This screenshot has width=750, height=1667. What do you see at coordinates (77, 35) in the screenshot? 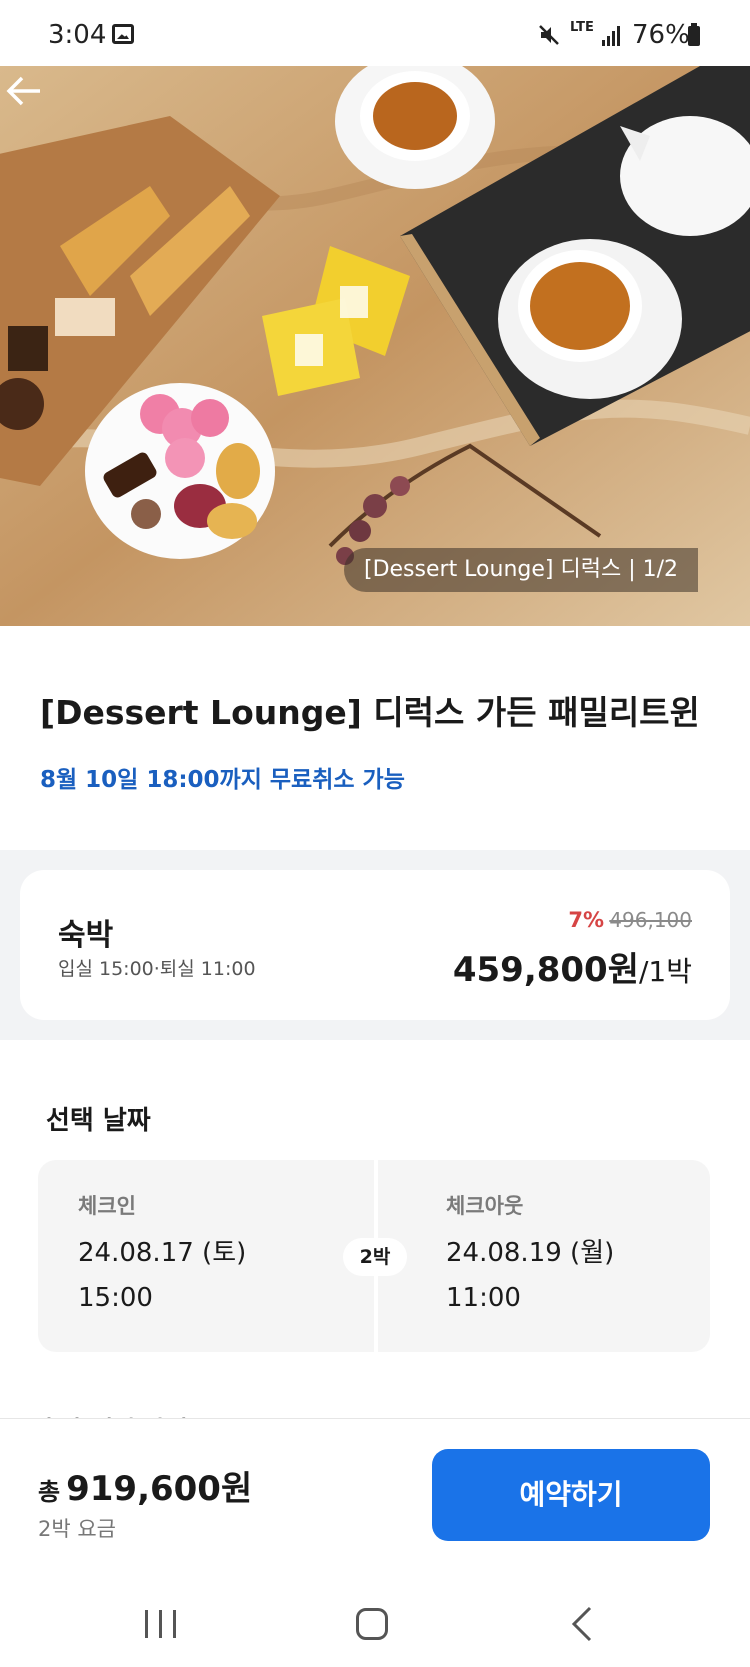
I see `status-time: 3:04` at bounding box center [77, 35].